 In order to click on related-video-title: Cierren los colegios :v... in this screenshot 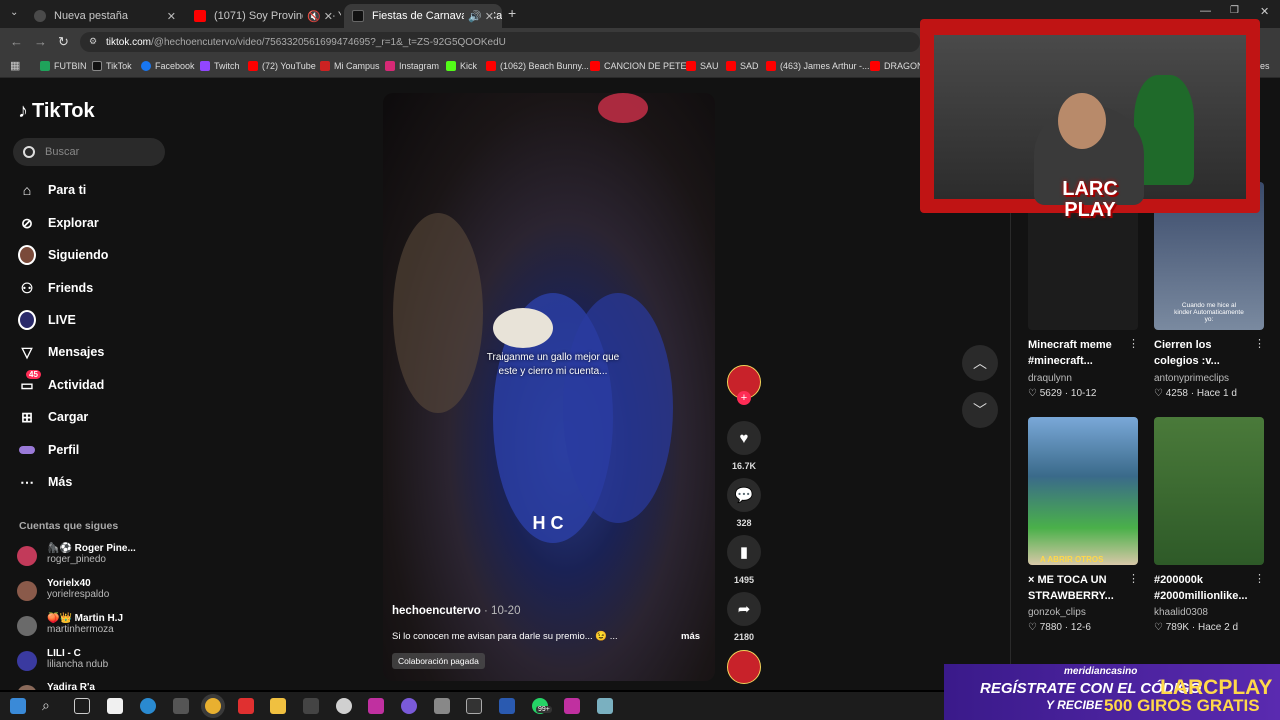, I will do `click(1202, 353)`.